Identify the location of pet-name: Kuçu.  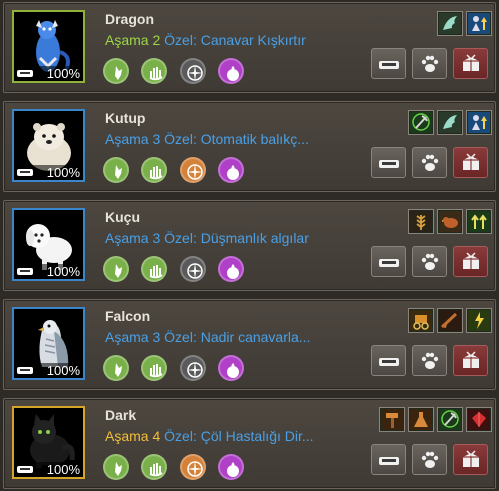
(122, 217).